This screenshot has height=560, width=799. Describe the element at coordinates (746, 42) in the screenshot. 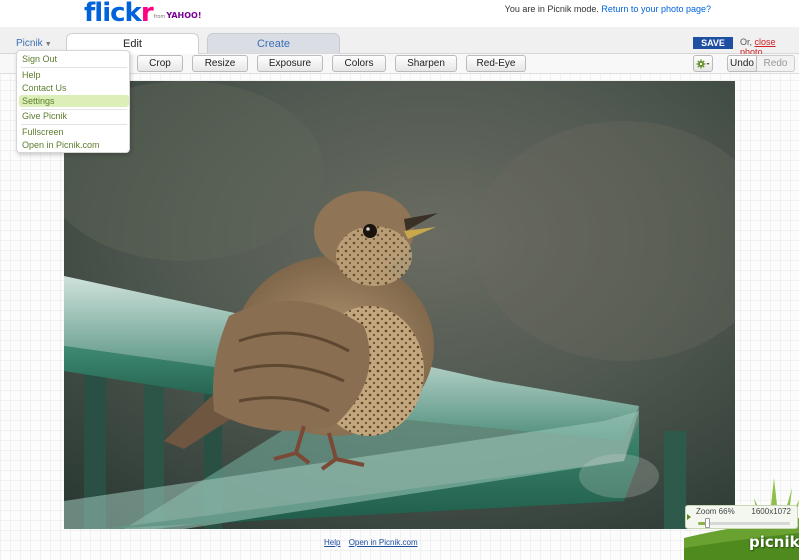

I see `or-text: Or,` at that location.